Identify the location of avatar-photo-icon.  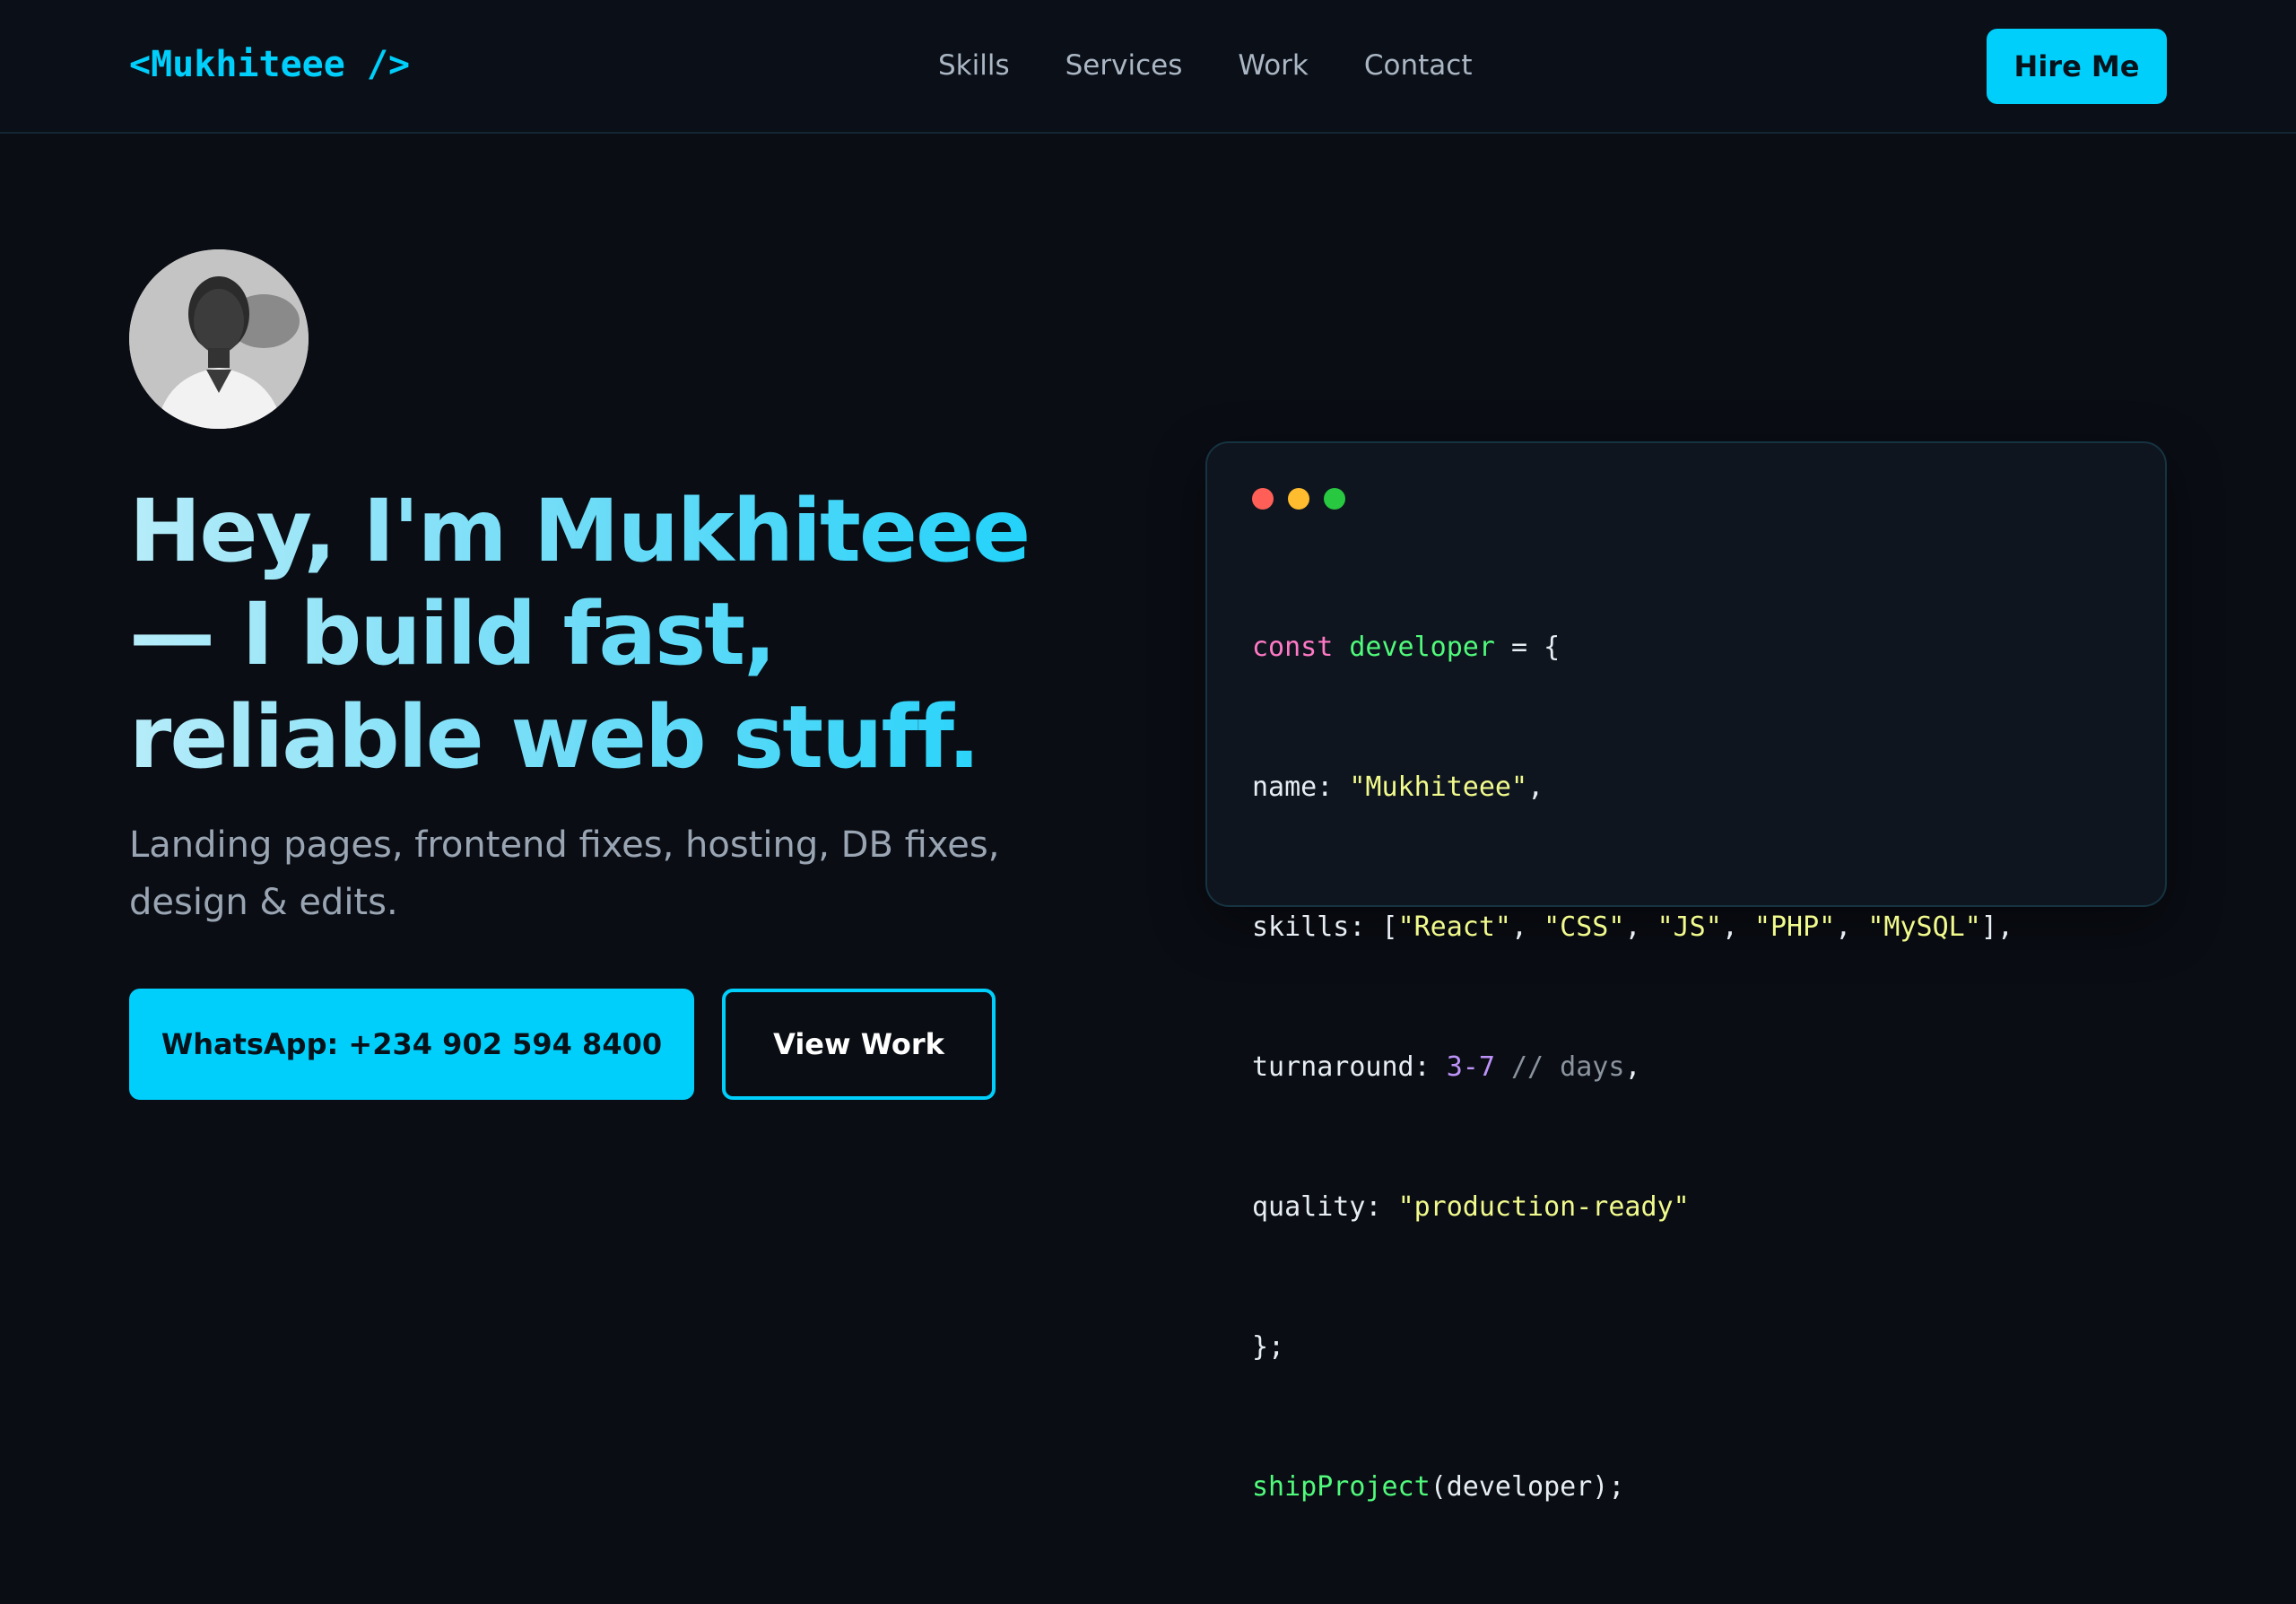
(219, 339).